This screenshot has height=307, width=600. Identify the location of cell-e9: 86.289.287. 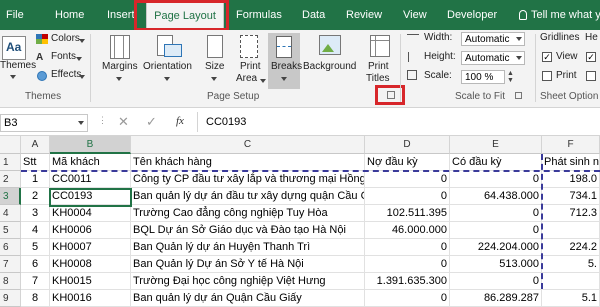
(496, 298).